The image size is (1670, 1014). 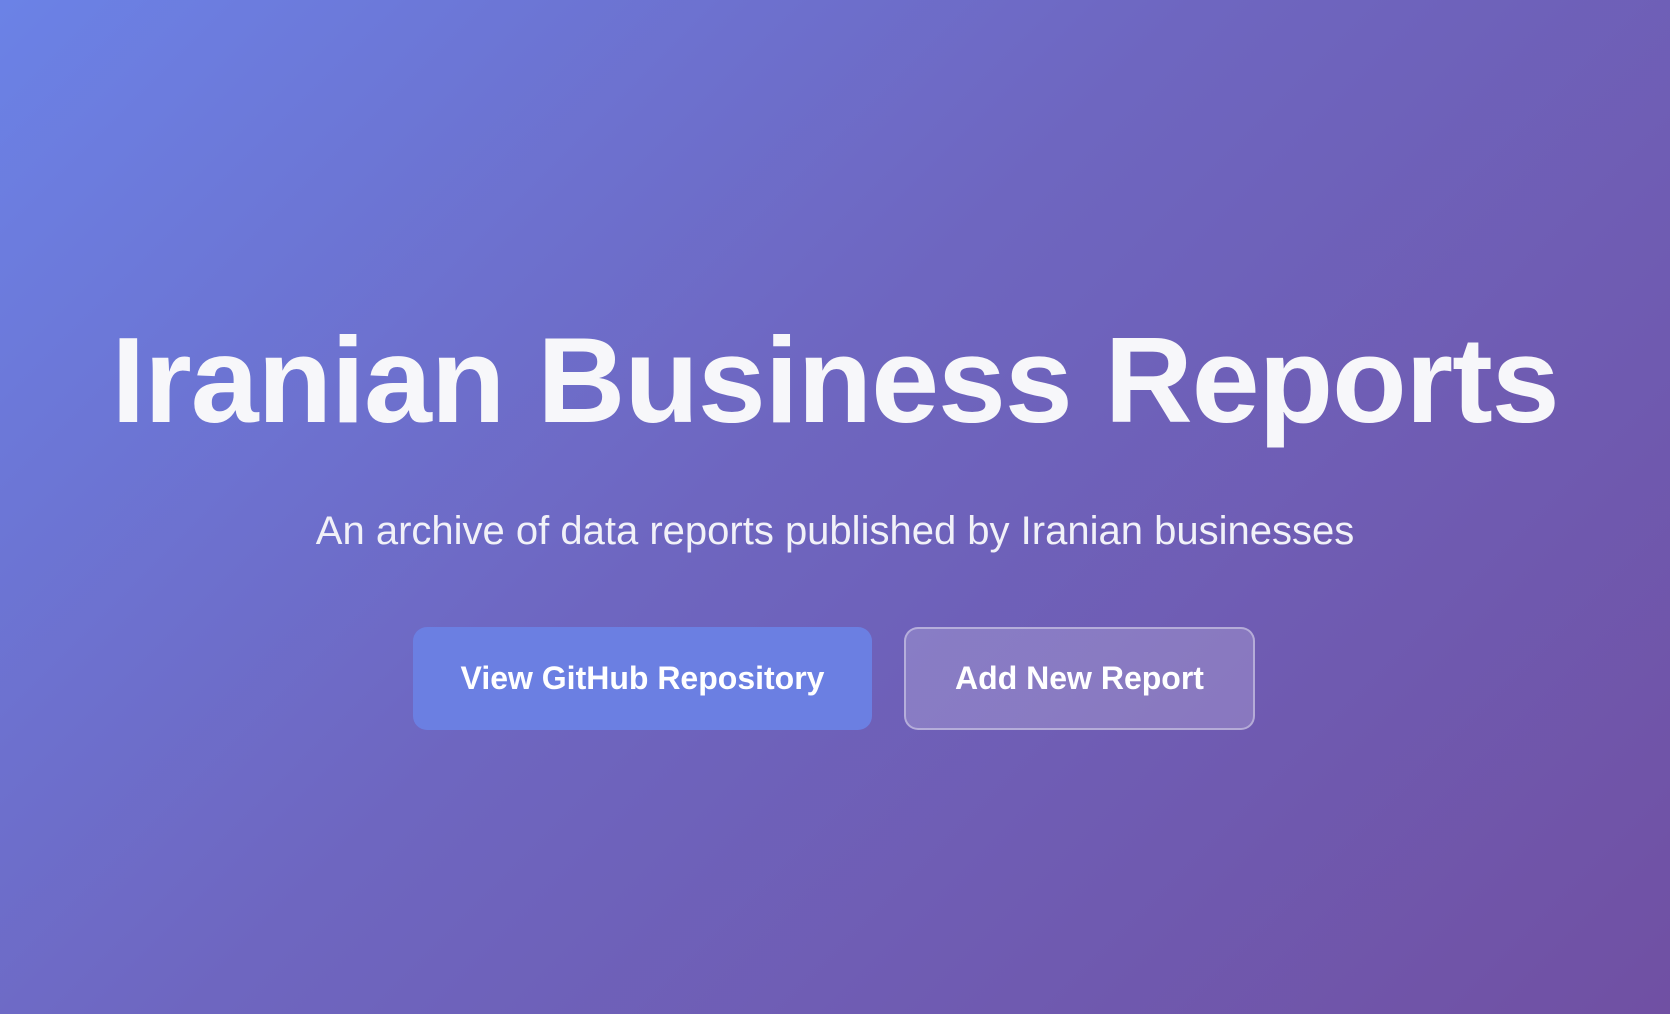 I want to click on add-new-report-button: Add New Report, so click(x=1079, y=678).